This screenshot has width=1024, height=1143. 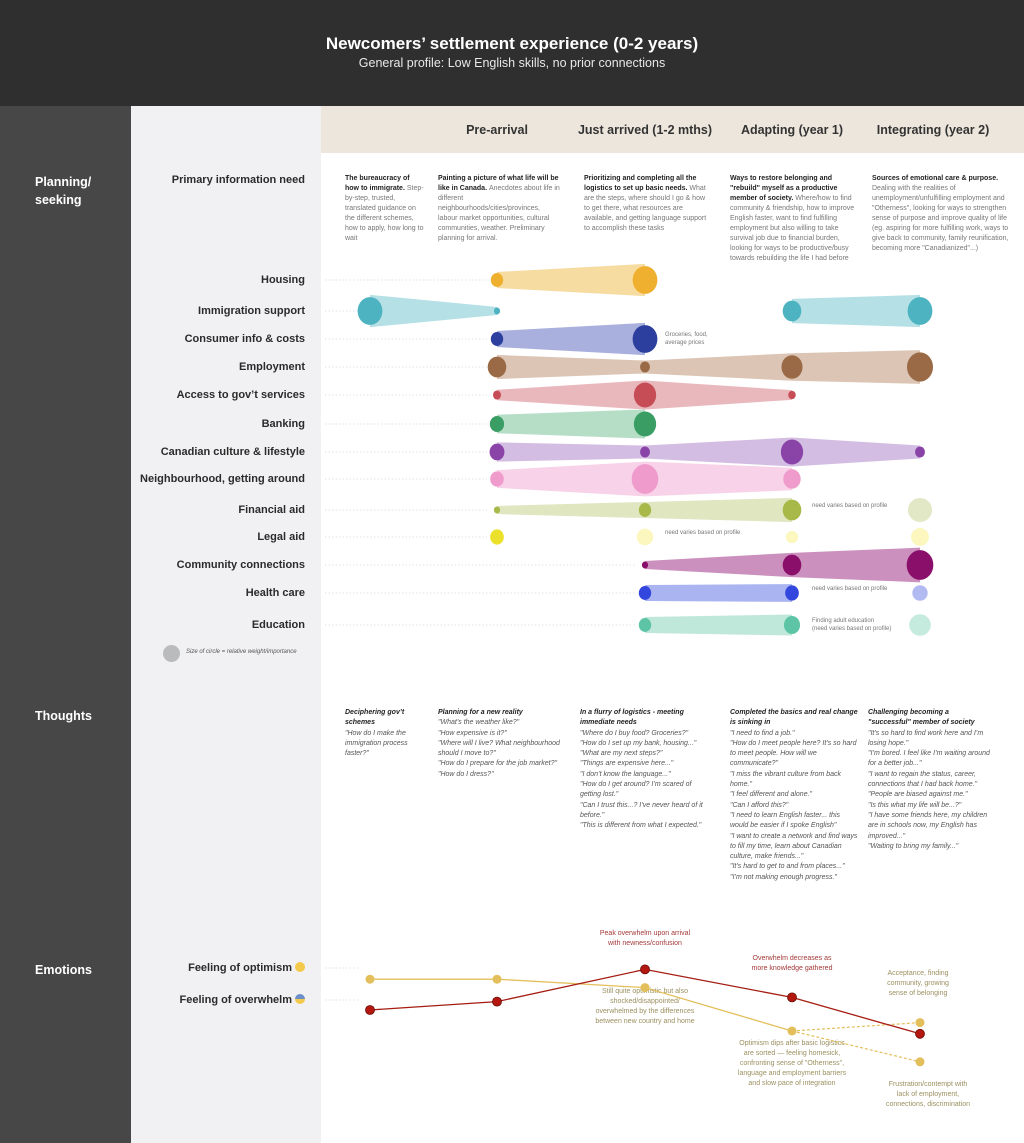 I want to click on emotion-label-overwhelm-text: Feeling of overwhelm, so click(x=235, y=1000).